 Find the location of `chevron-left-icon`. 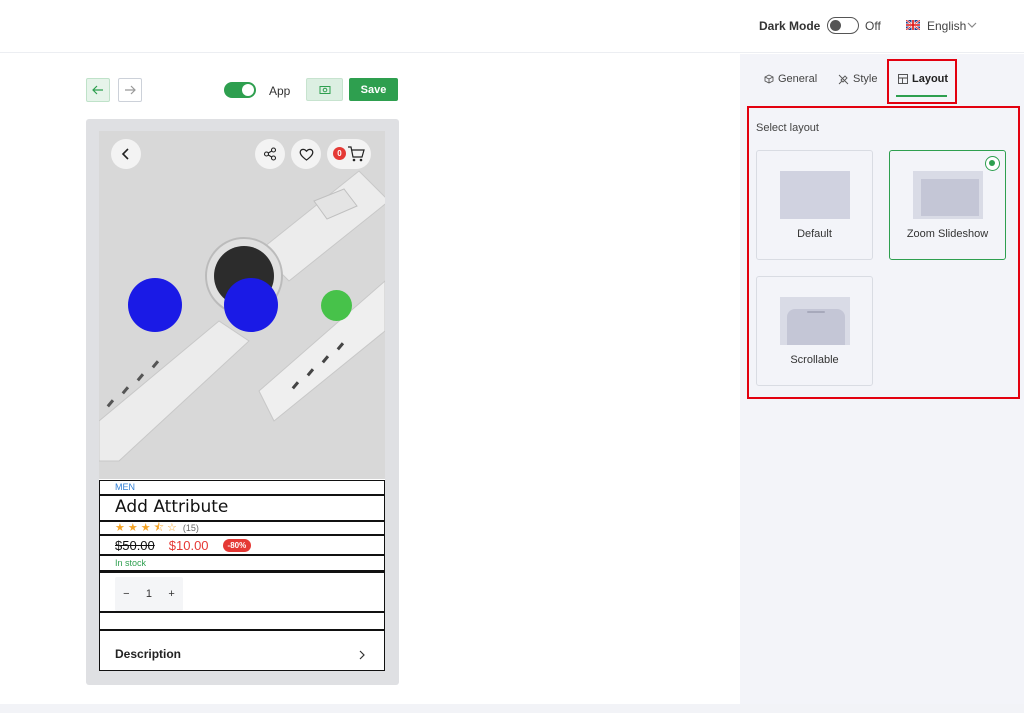

chevron-left-icon is located at coordinates (125, 154).